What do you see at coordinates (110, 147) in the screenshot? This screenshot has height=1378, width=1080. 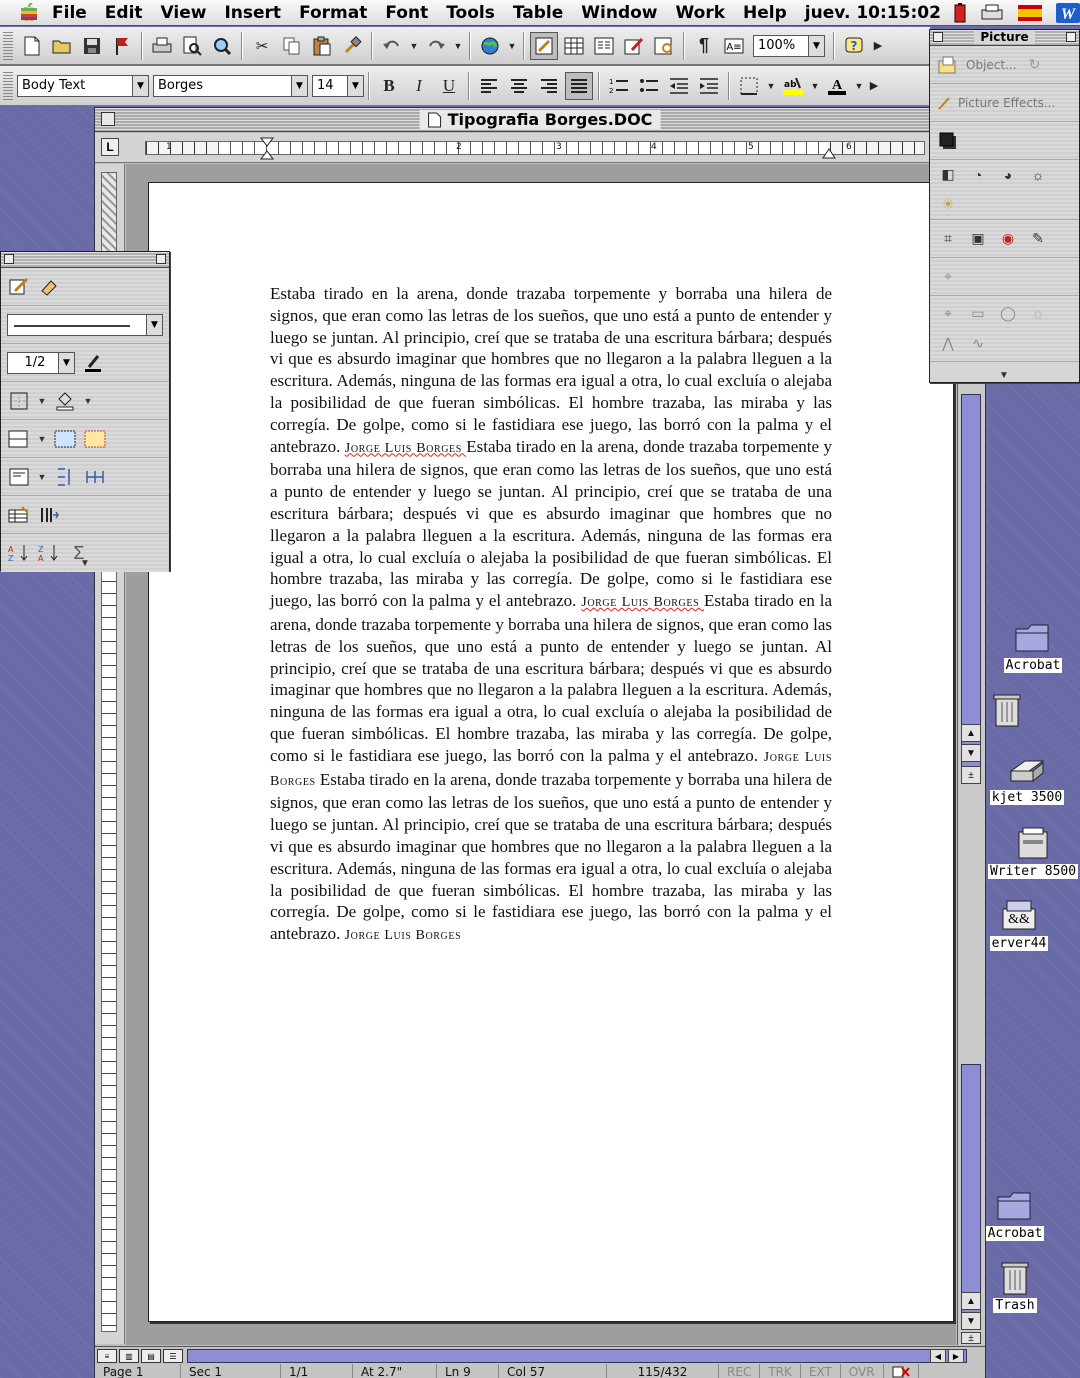 I see `tab-selector-icon: L` at bounding box center [110, 147].